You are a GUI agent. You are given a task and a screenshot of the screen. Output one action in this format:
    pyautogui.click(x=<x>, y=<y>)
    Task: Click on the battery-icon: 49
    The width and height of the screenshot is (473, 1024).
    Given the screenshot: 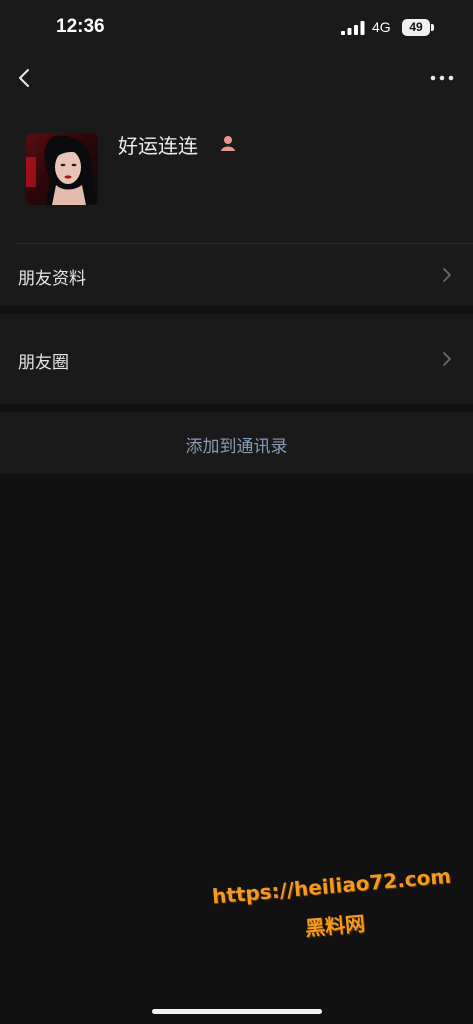 What is the action you would take?
    pyautogui.click(x=418, y=27)
    